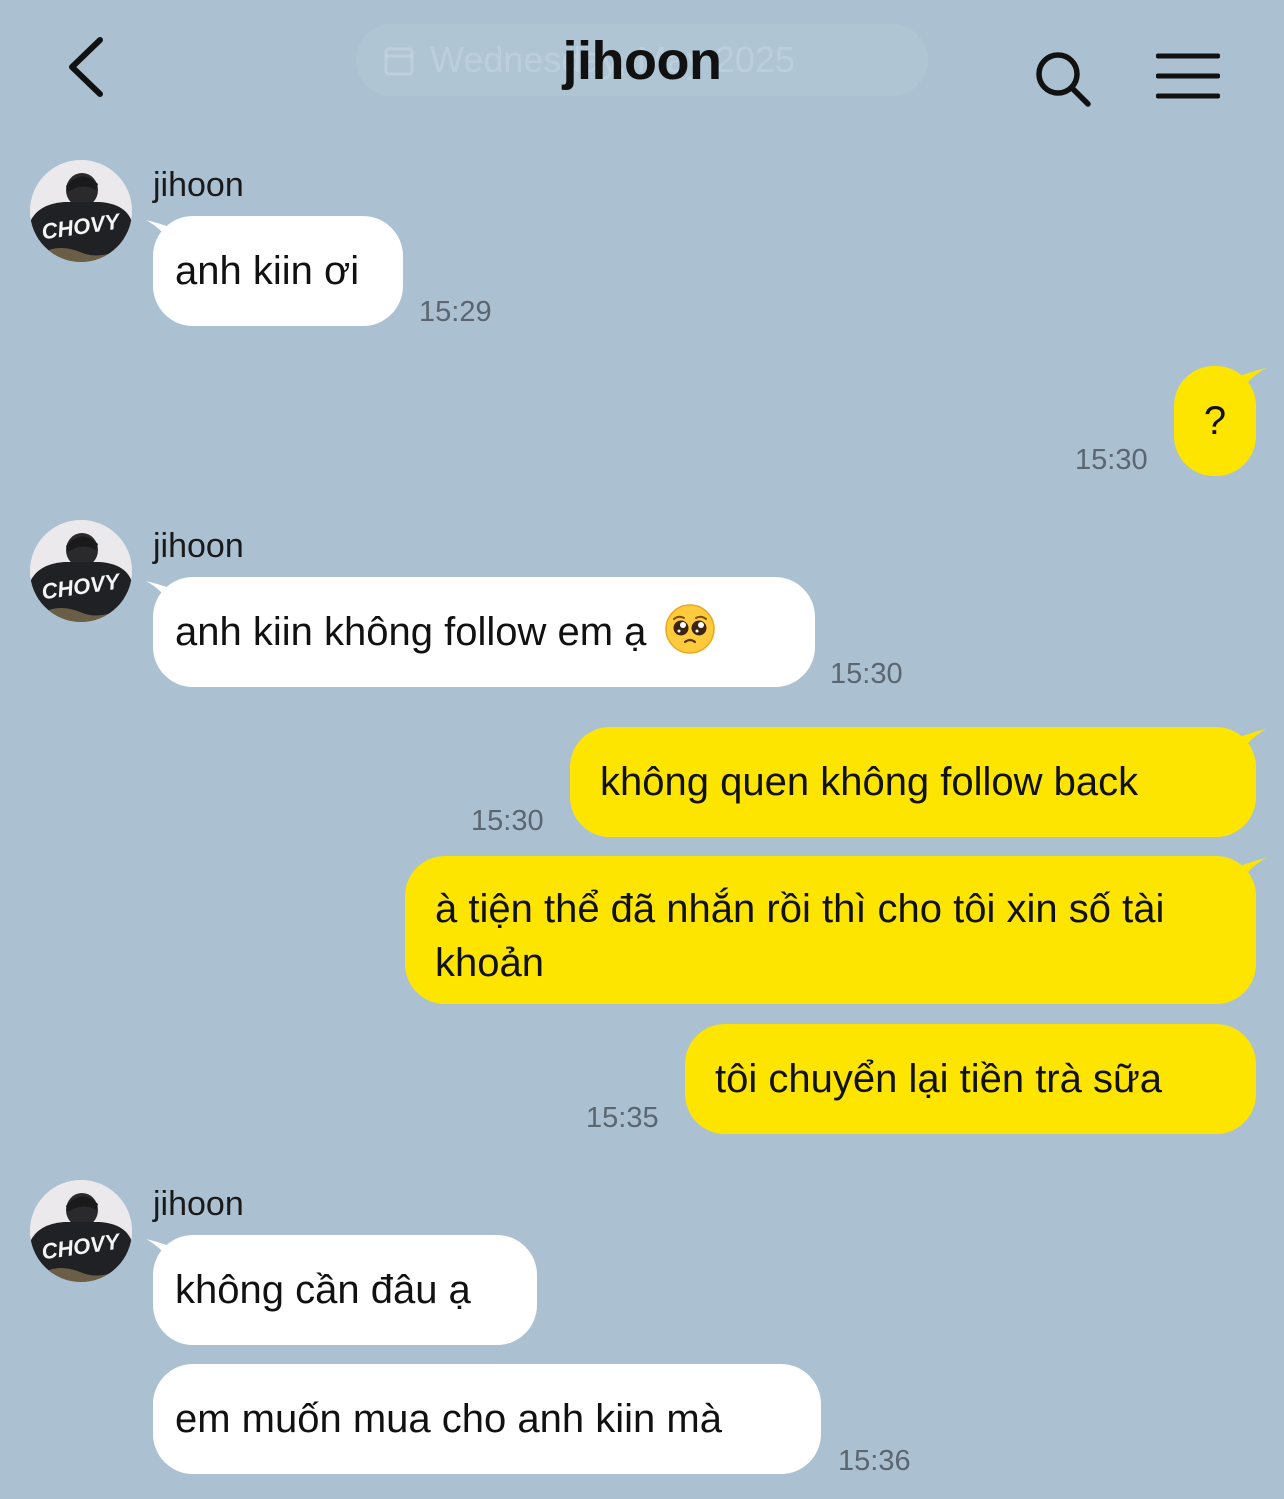  I want to click on search-button, so click(1064, 80).